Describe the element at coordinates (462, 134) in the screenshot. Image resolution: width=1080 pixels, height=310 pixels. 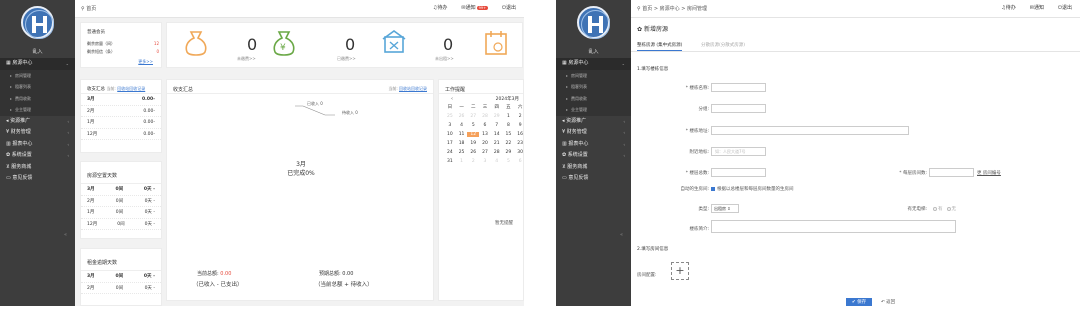
I see `calendar-day: 11` at that location.